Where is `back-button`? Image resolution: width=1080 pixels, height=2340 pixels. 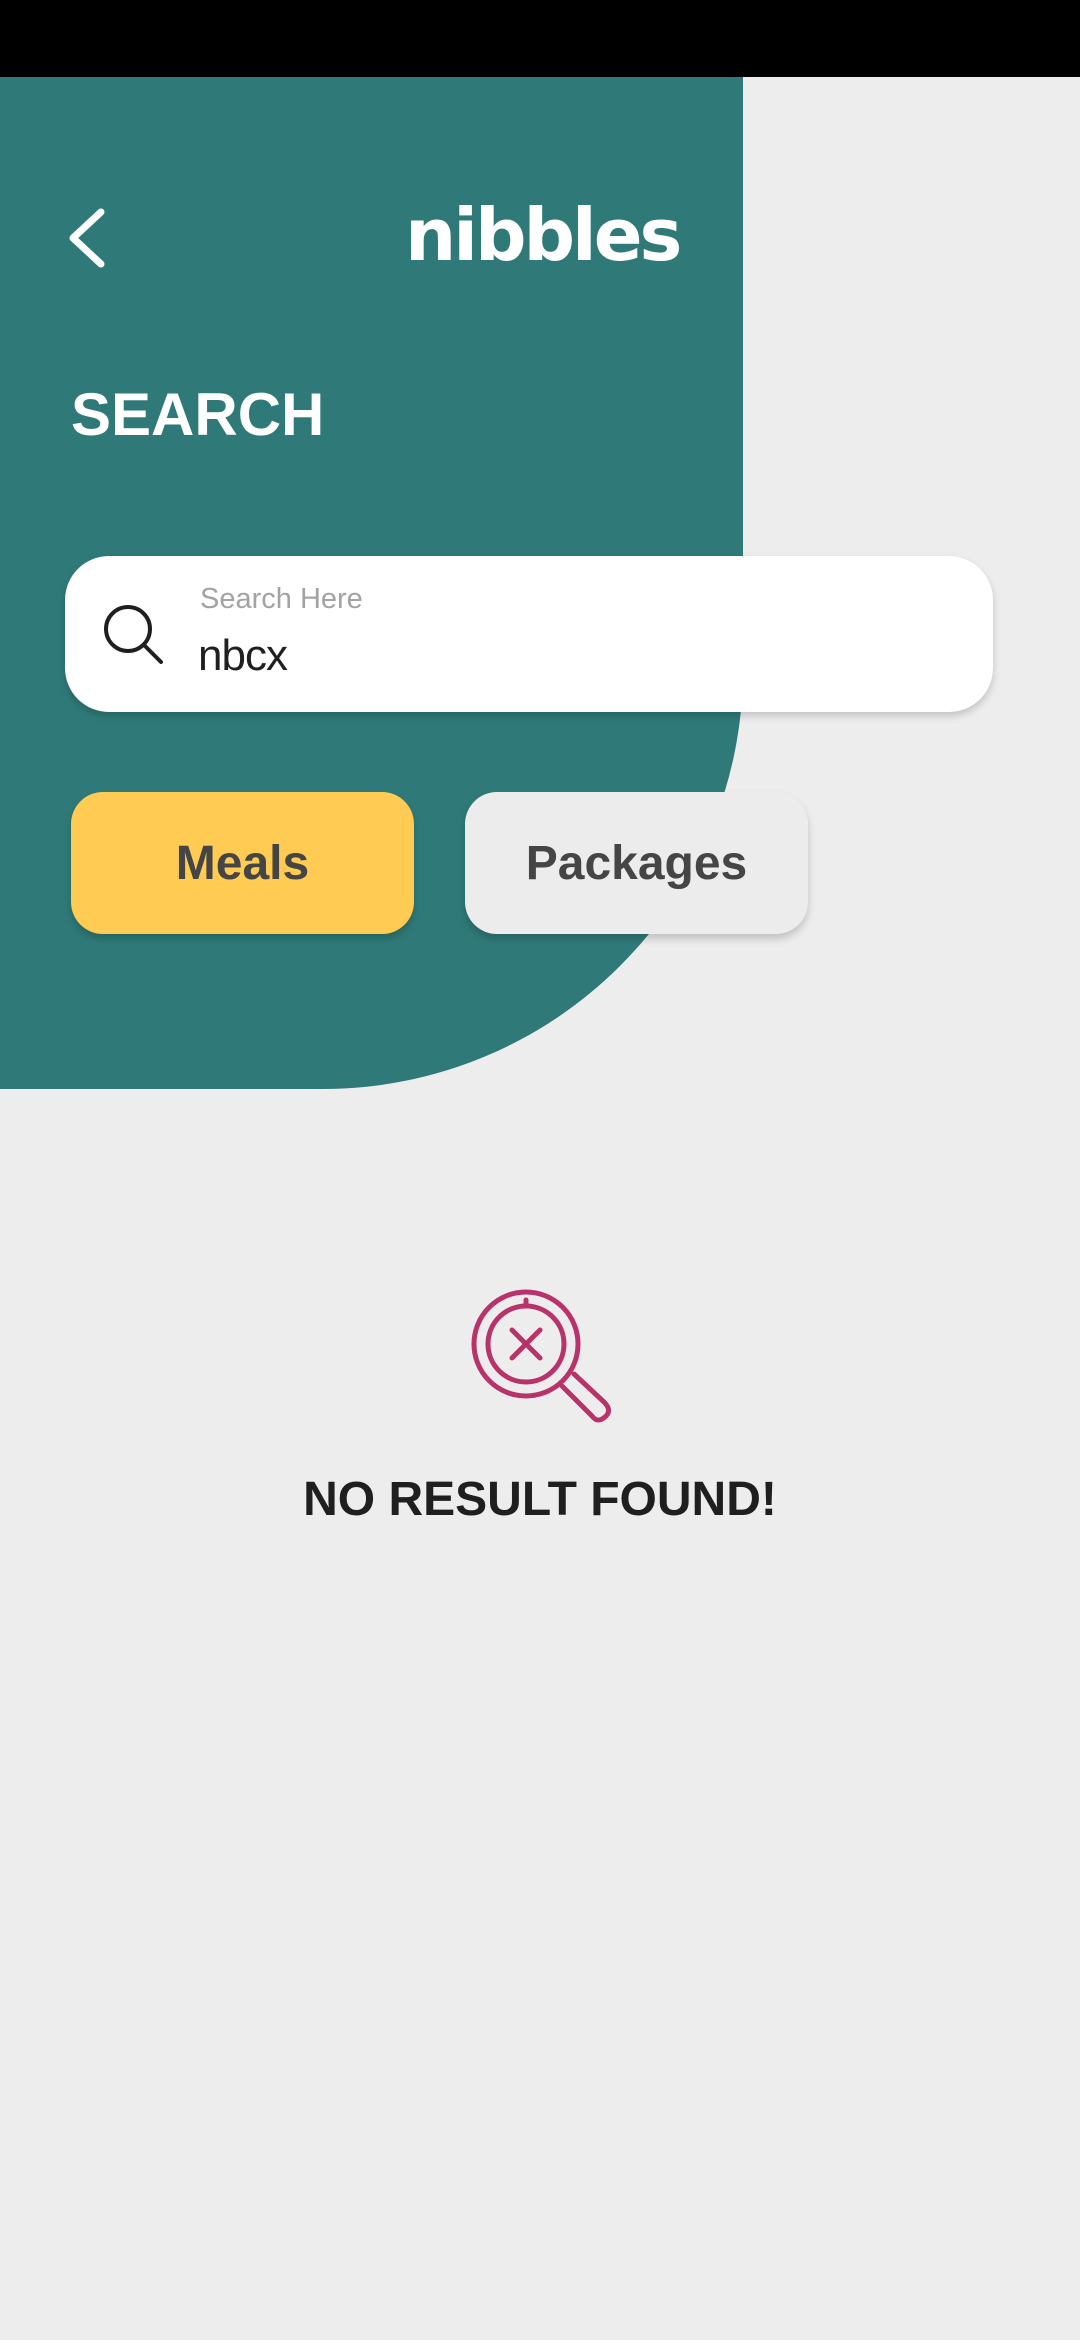
back-button is located at coordinates (87, 237).